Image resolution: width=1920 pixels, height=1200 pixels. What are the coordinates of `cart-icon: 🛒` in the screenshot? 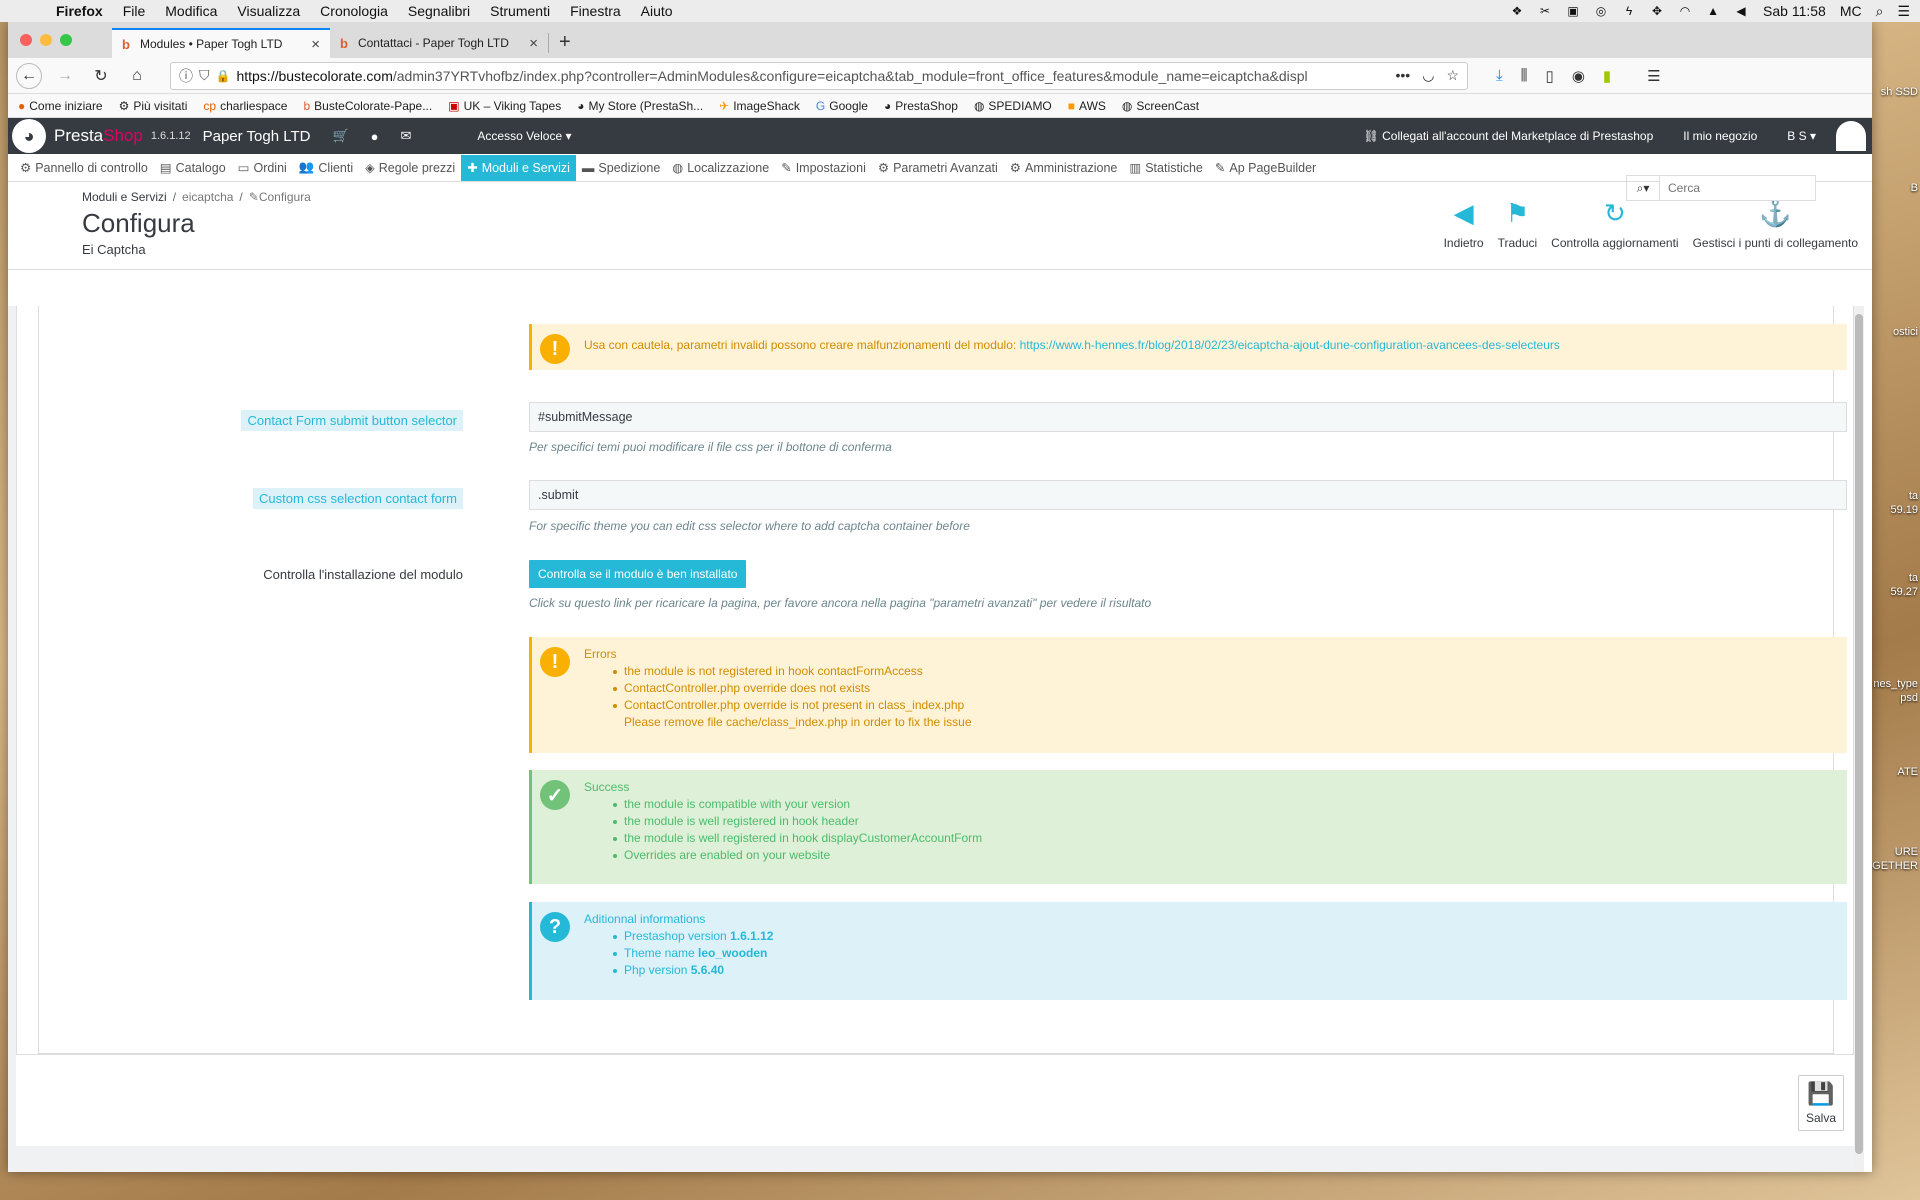 It's located at (340, 136).